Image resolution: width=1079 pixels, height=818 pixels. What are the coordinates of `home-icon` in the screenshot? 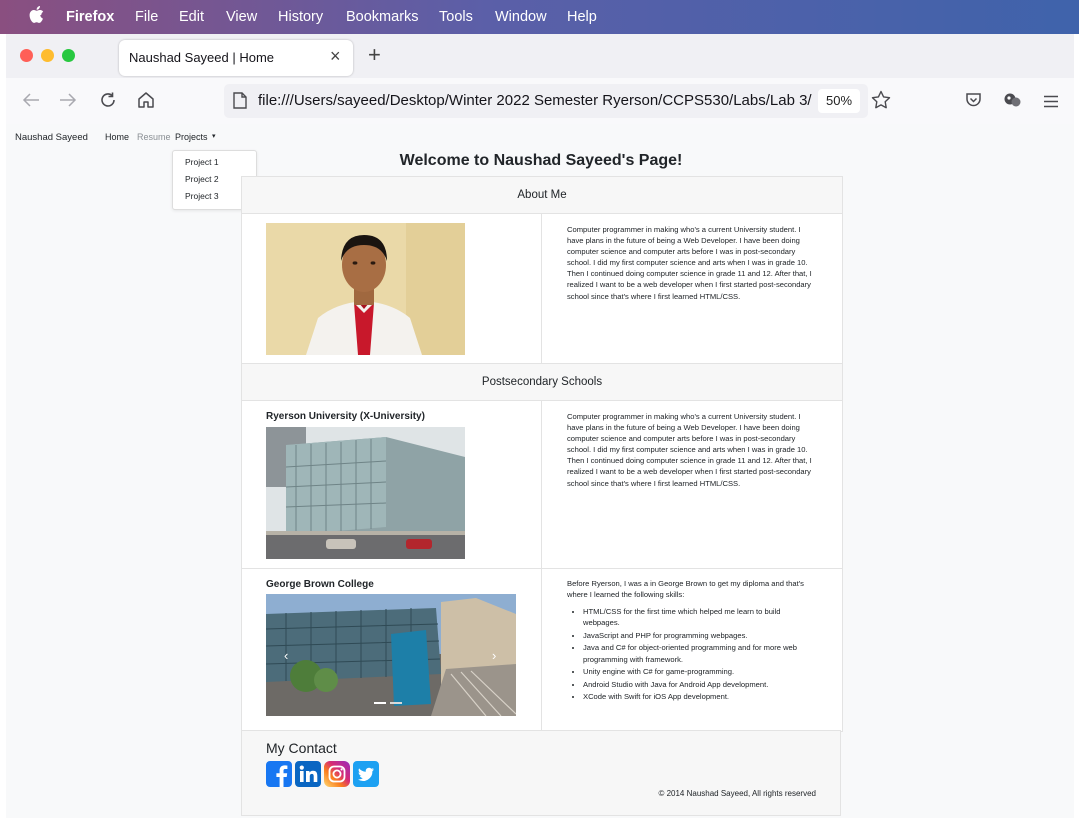 It's located at (146, 101).